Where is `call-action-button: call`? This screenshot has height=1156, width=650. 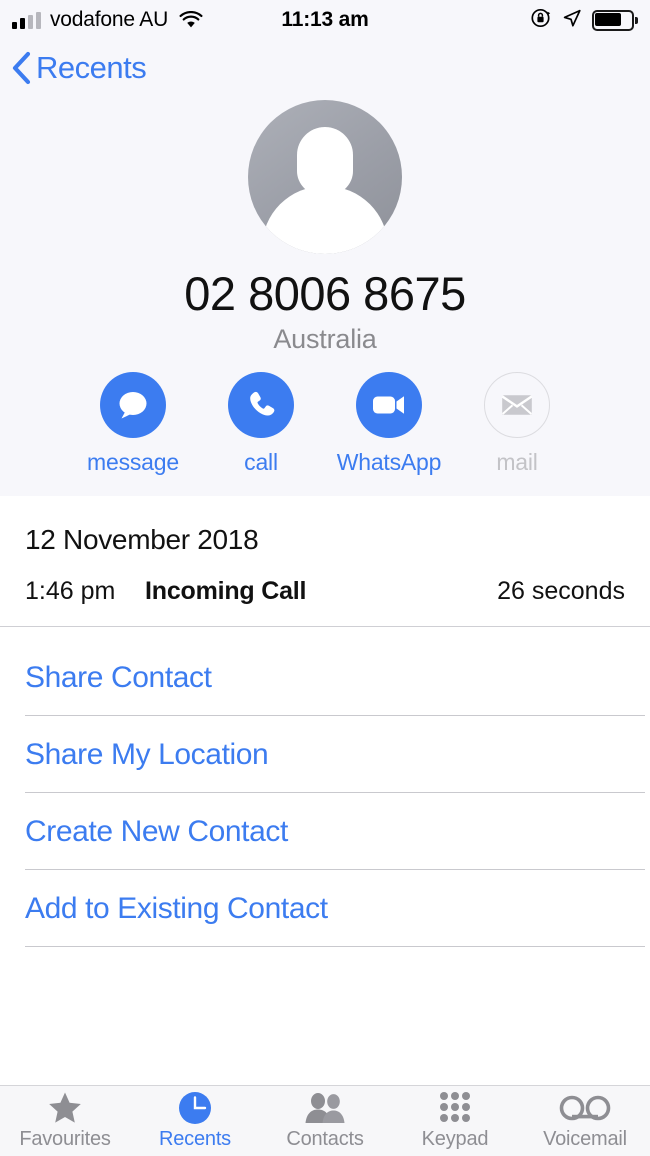 call-action-button: call is located at coordinates (261, 424).